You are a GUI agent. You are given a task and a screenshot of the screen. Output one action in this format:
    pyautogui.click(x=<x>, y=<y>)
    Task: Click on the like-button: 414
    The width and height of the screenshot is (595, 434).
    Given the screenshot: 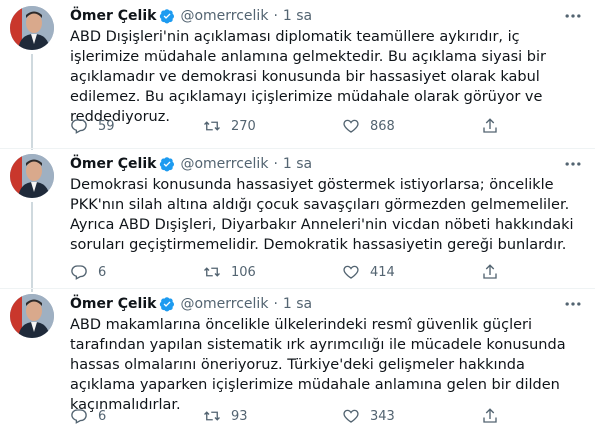 What is the action you would take?
    pyautogui.click(x=368, y=272)
    